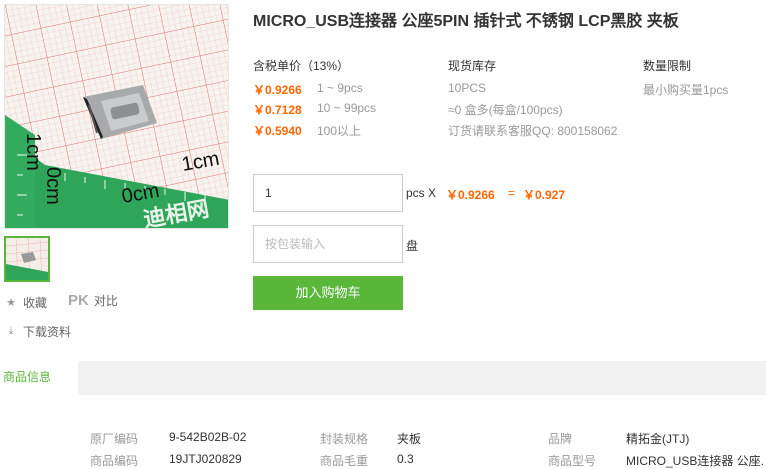 The image size is (766, 469). Describe the element at coordinates (39, 378) in the screenshot. I see `tab-product-info: 商品信息` at that location.